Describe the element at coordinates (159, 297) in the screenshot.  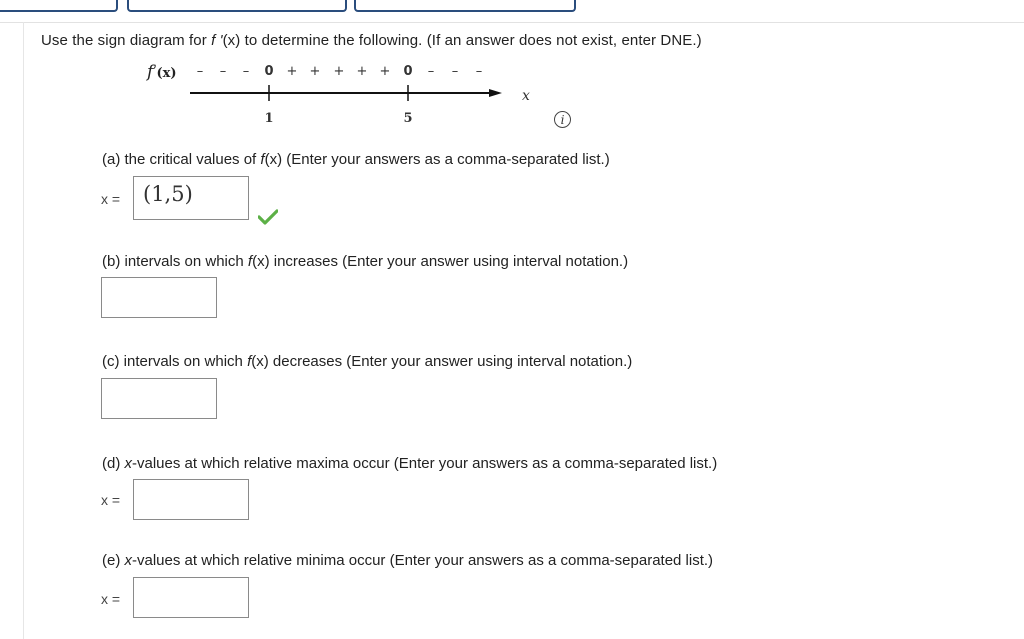
I see `answer-input-b` at that location.